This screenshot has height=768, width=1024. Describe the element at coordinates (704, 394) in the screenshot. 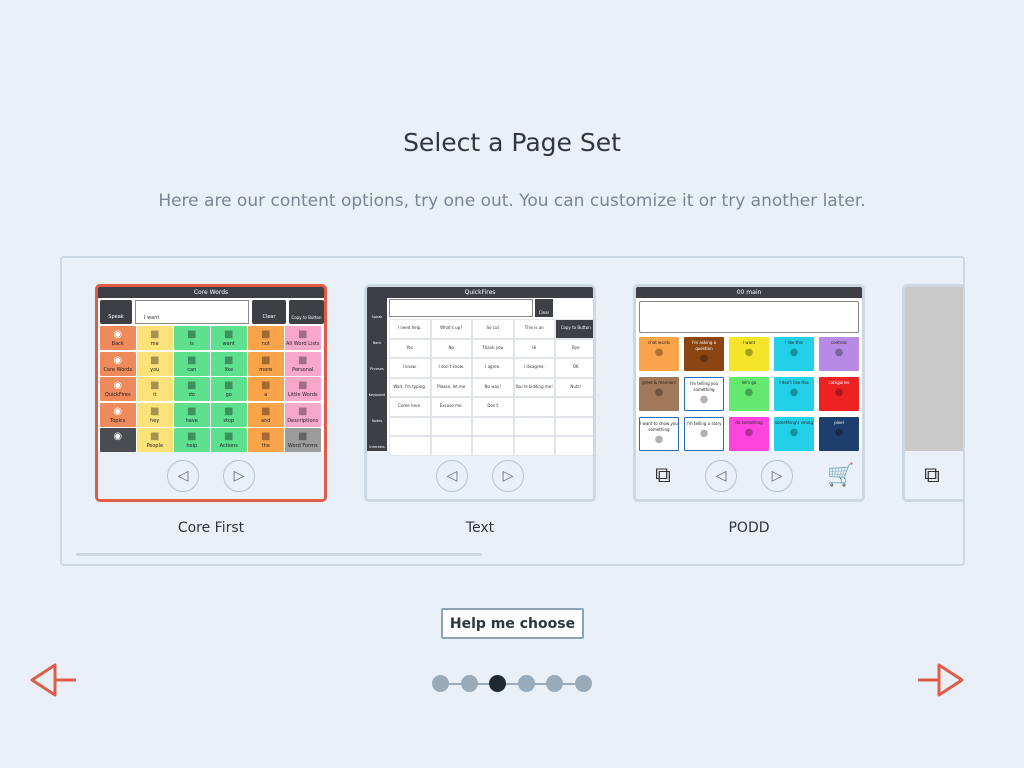

I see `podd-folder-cell: I'm telling you something ●` at that location.